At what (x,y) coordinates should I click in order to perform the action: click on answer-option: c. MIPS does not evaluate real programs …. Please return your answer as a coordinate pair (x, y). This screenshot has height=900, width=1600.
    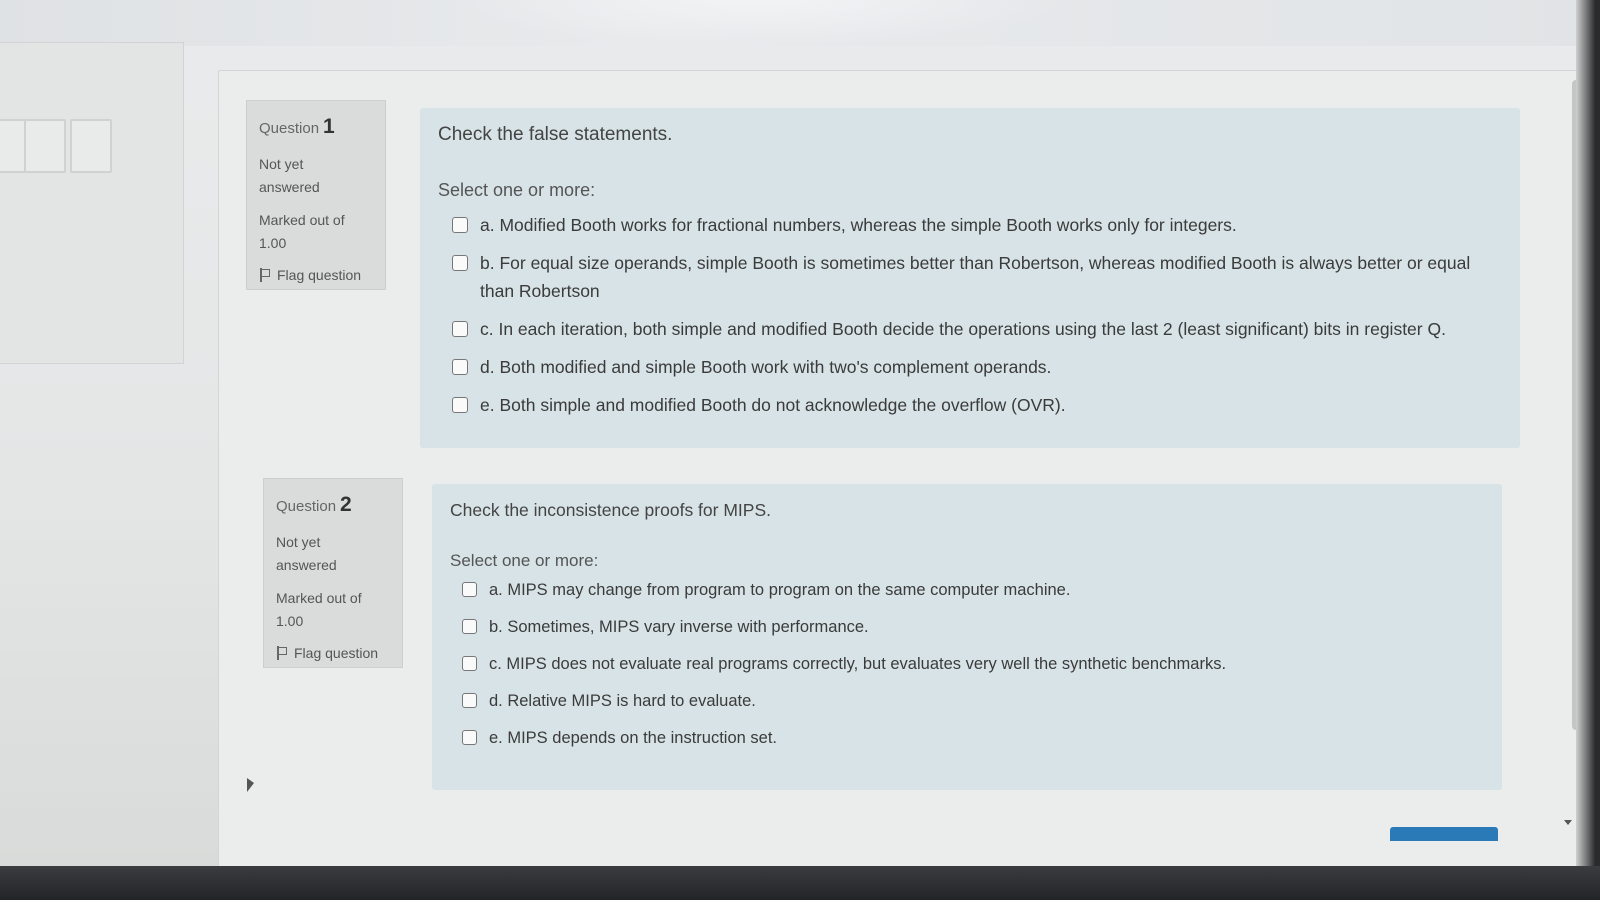
    Looking at the image, I should click on (967, 664).